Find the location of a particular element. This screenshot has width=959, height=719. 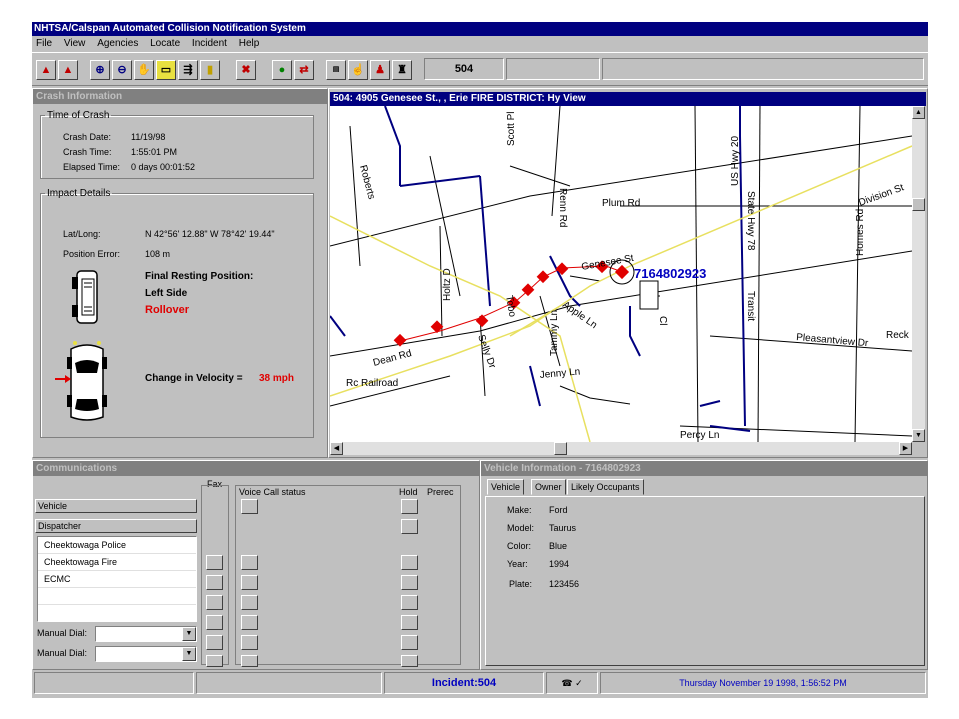

manual-dial-input-1: ▼ is located at coordinates (146, 634).